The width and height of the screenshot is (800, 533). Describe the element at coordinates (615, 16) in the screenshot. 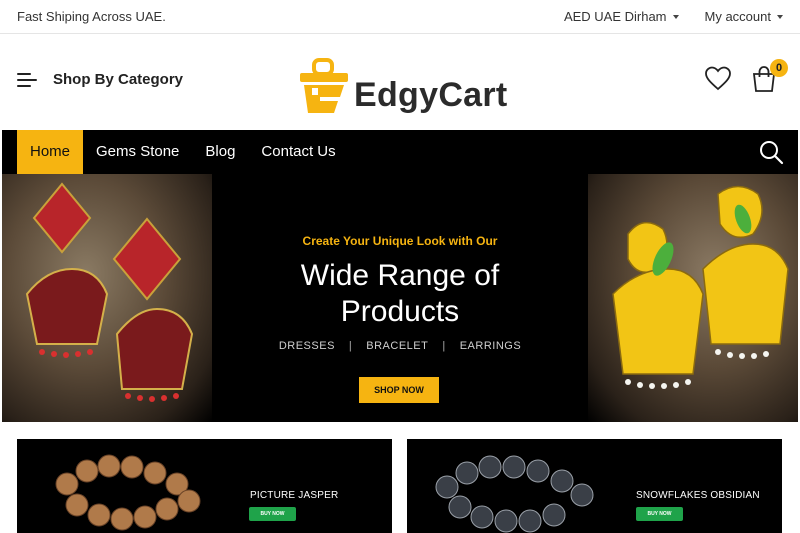

I see `currency-label: AED UAE Dirham` at that location.